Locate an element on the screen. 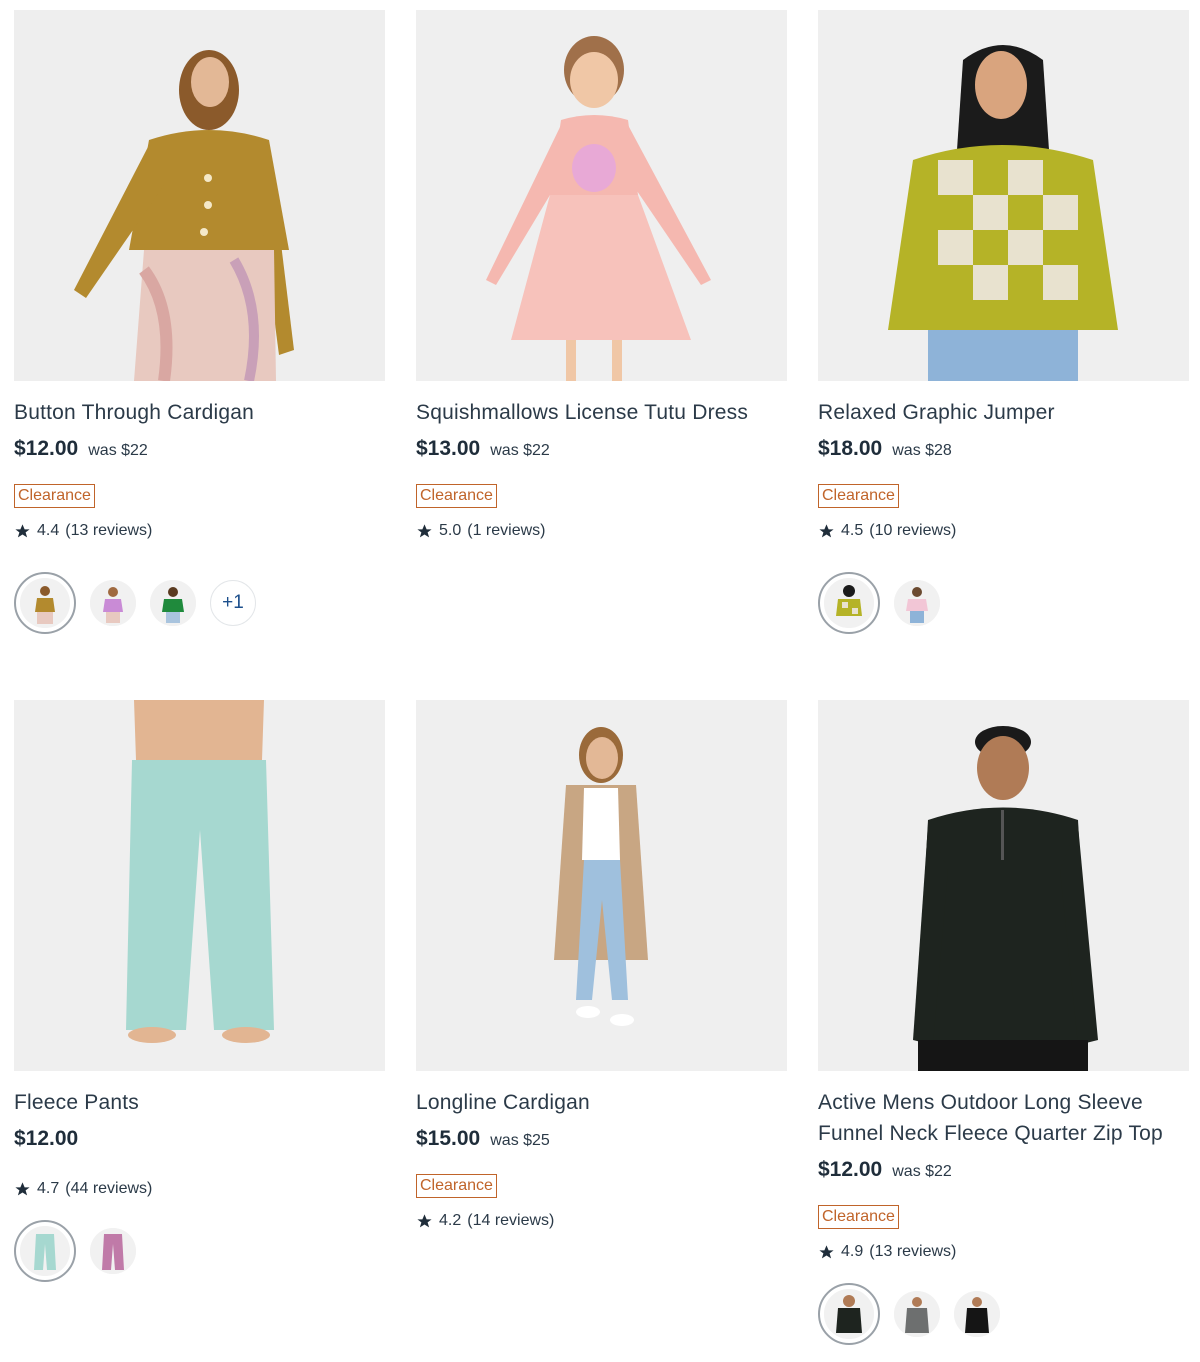 Image resolution: width=1200 pixels, height=1362 pixels. rating-value: 4.4 is located at coordinates (48, 530).